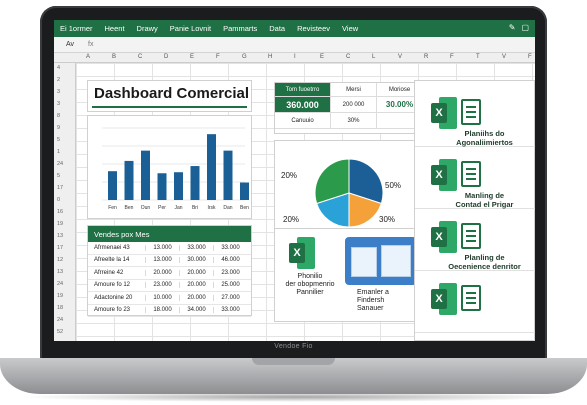  Describe the element at coordinates (512, 27) in the screenshot. I see `pen-icon: ✎` at that location.